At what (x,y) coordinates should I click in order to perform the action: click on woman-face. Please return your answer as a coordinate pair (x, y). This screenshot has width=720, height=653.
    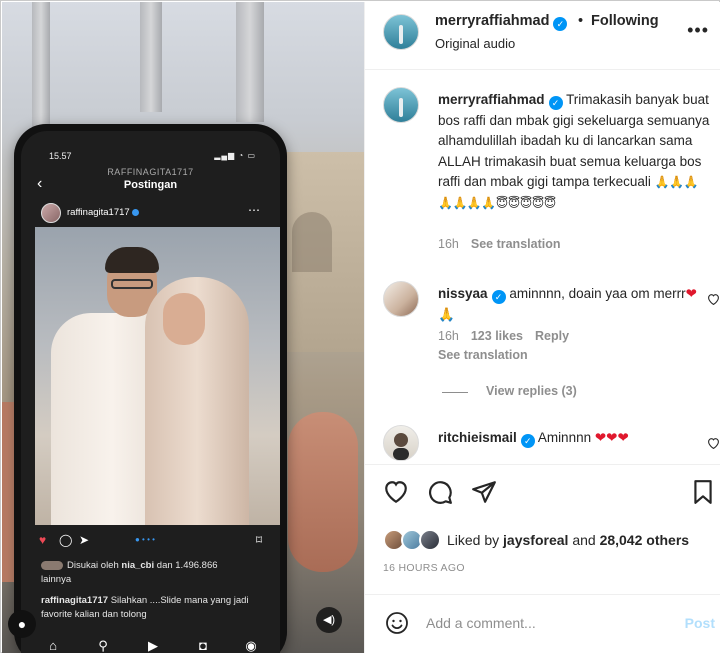
    Looking at the image, I should click on (184, 319).